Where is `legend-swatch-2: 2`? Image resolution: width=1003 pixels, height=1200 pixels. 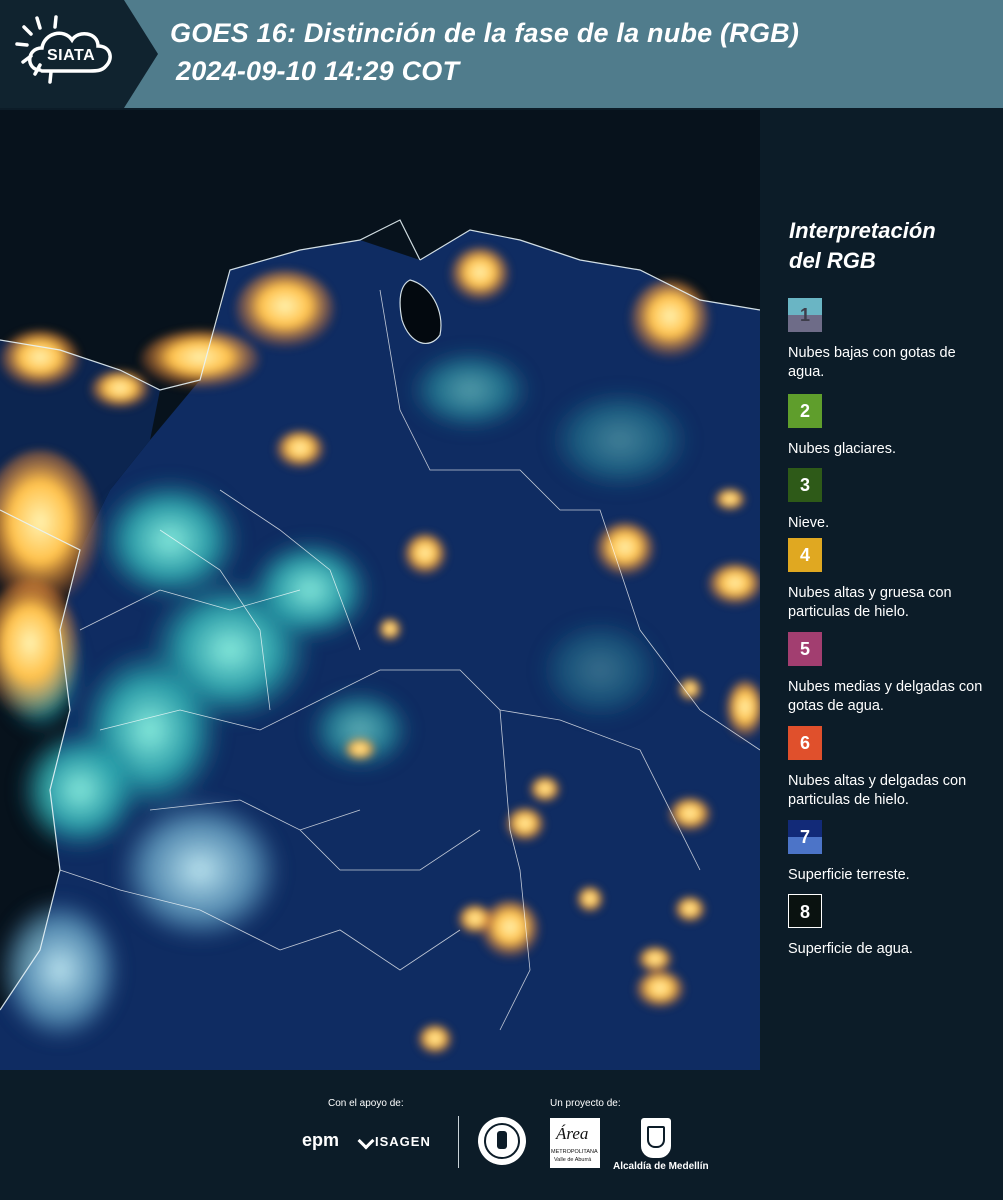
legend-swatch-2: 2 is located at coordinates (805, 411).